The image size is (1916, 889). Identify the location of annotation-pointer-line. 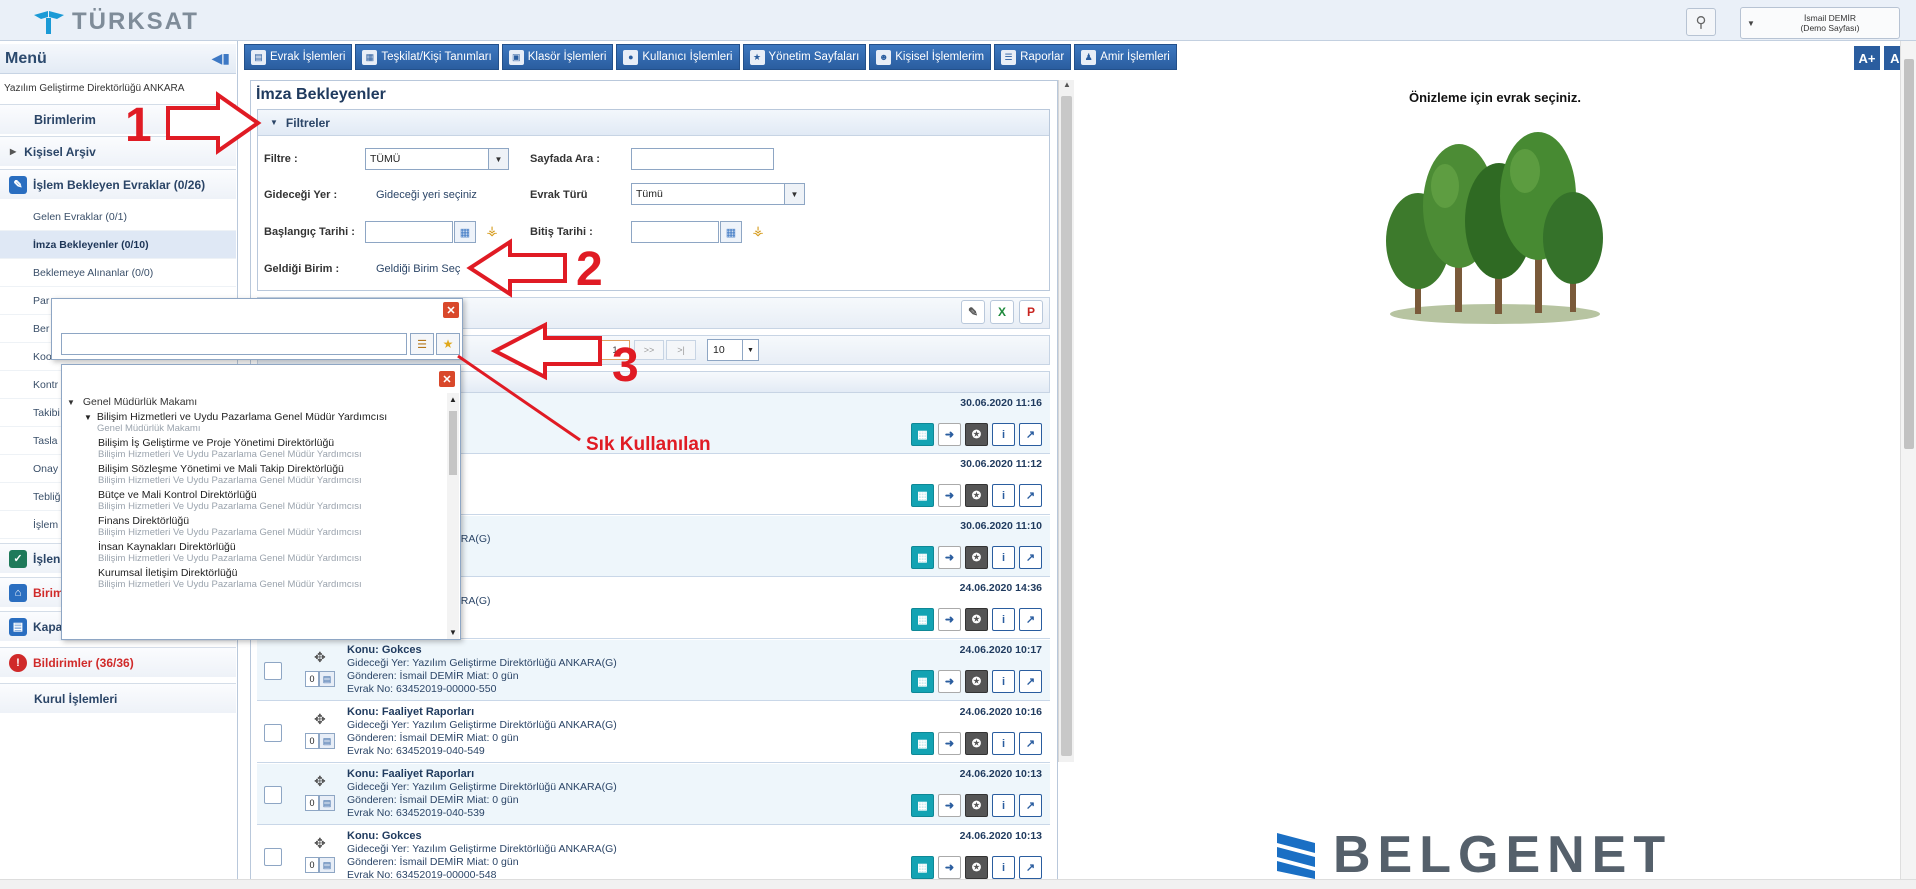
(519, 398).